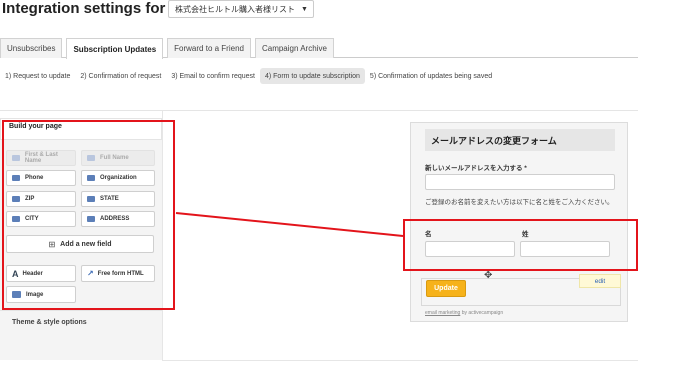 This screenshot has width=676, height=380. What do you see at coordinates (289, 224) in the screenshot?
I see `highlight-connector-line` at bounding box center [289, 224].